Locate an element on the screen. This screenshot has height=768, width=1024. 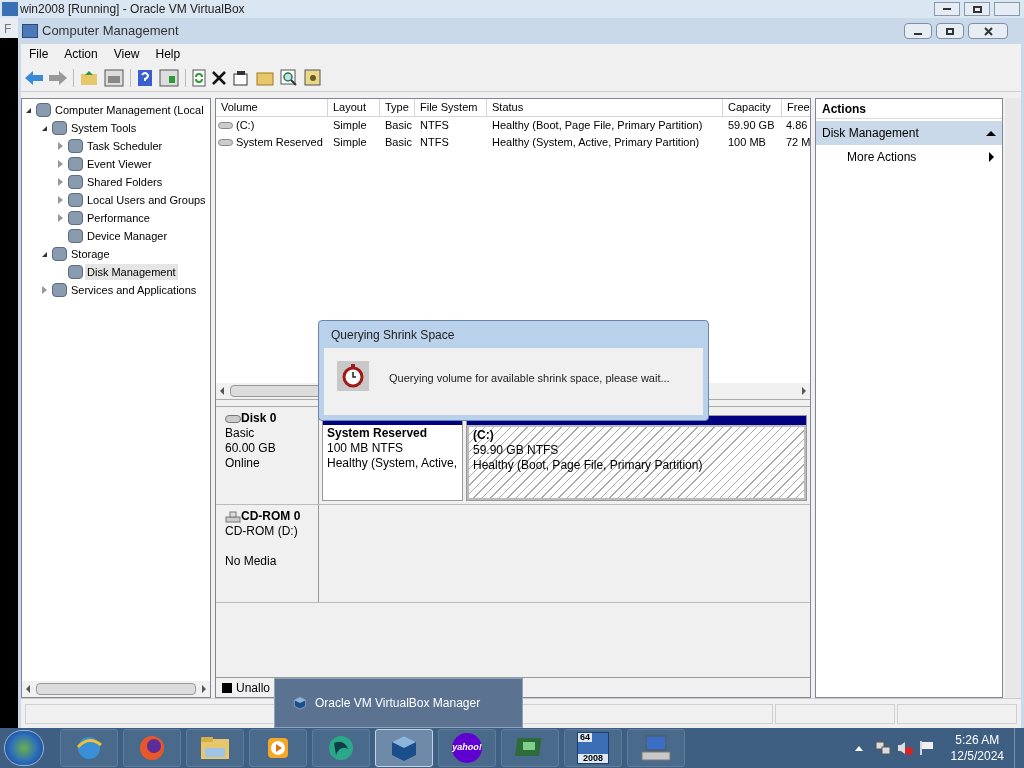
back-arrow-icon is located at coordinates (34, 77).